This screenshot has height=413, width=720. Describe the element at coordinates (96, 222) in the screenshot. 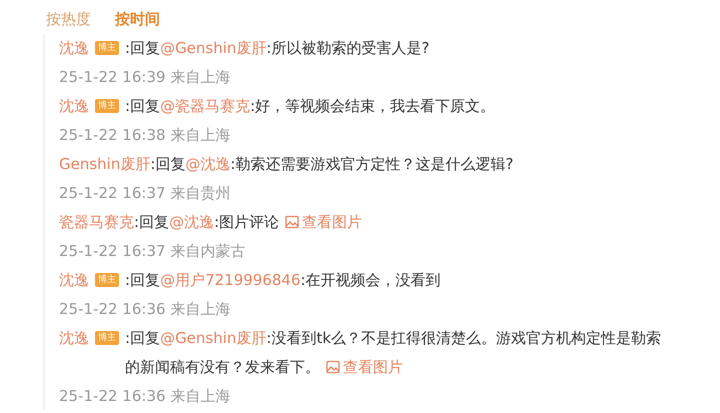

I see `author-link: 瓷器马赛克` at that location.